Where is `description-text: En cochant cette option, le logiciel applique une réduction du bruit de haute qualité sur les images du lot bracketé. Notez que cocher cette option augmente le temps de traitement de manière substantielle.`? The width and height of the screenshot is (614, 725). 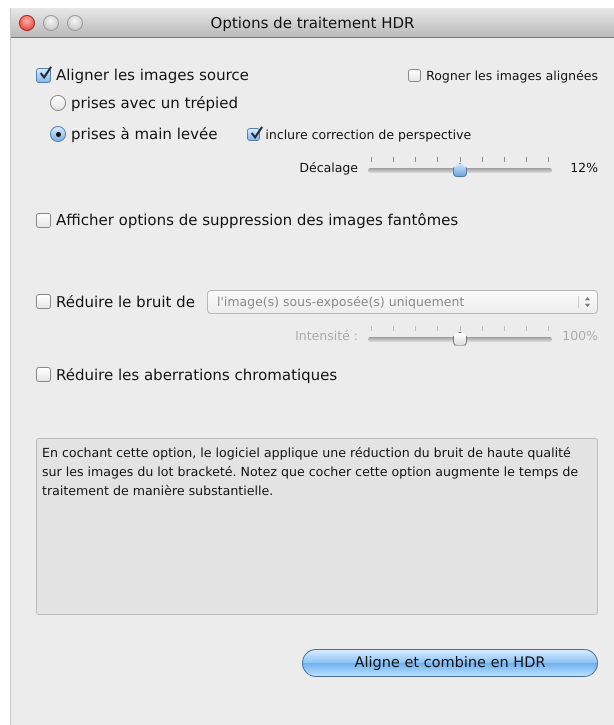
description-text: En cochant cette option, le logiciel applique une réduction du bruit de haute qualité sur les images du lot bracketé. Notez que cocher cette option augmente le temps de traitement de manière substantielle. is located at coordinates (311, 472).